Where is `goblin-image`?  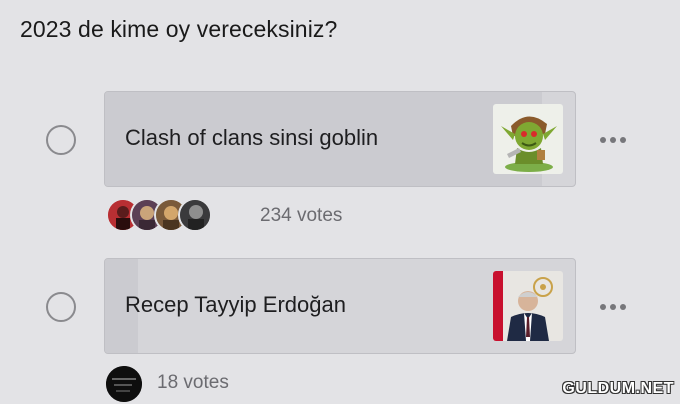
goblin-image is located at coordinates (528, 139).